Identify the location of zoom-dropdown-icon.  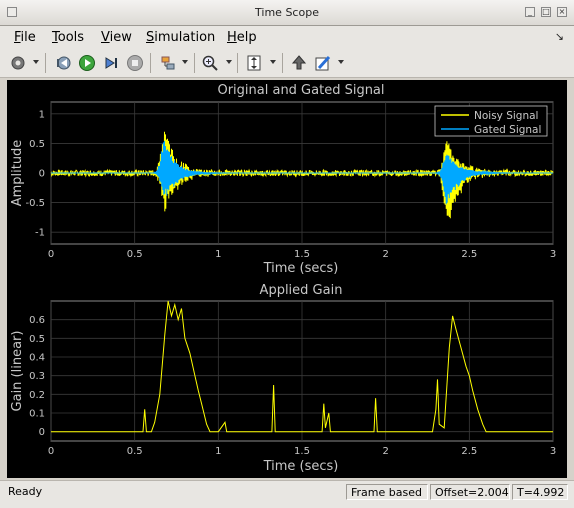
(229, 62).